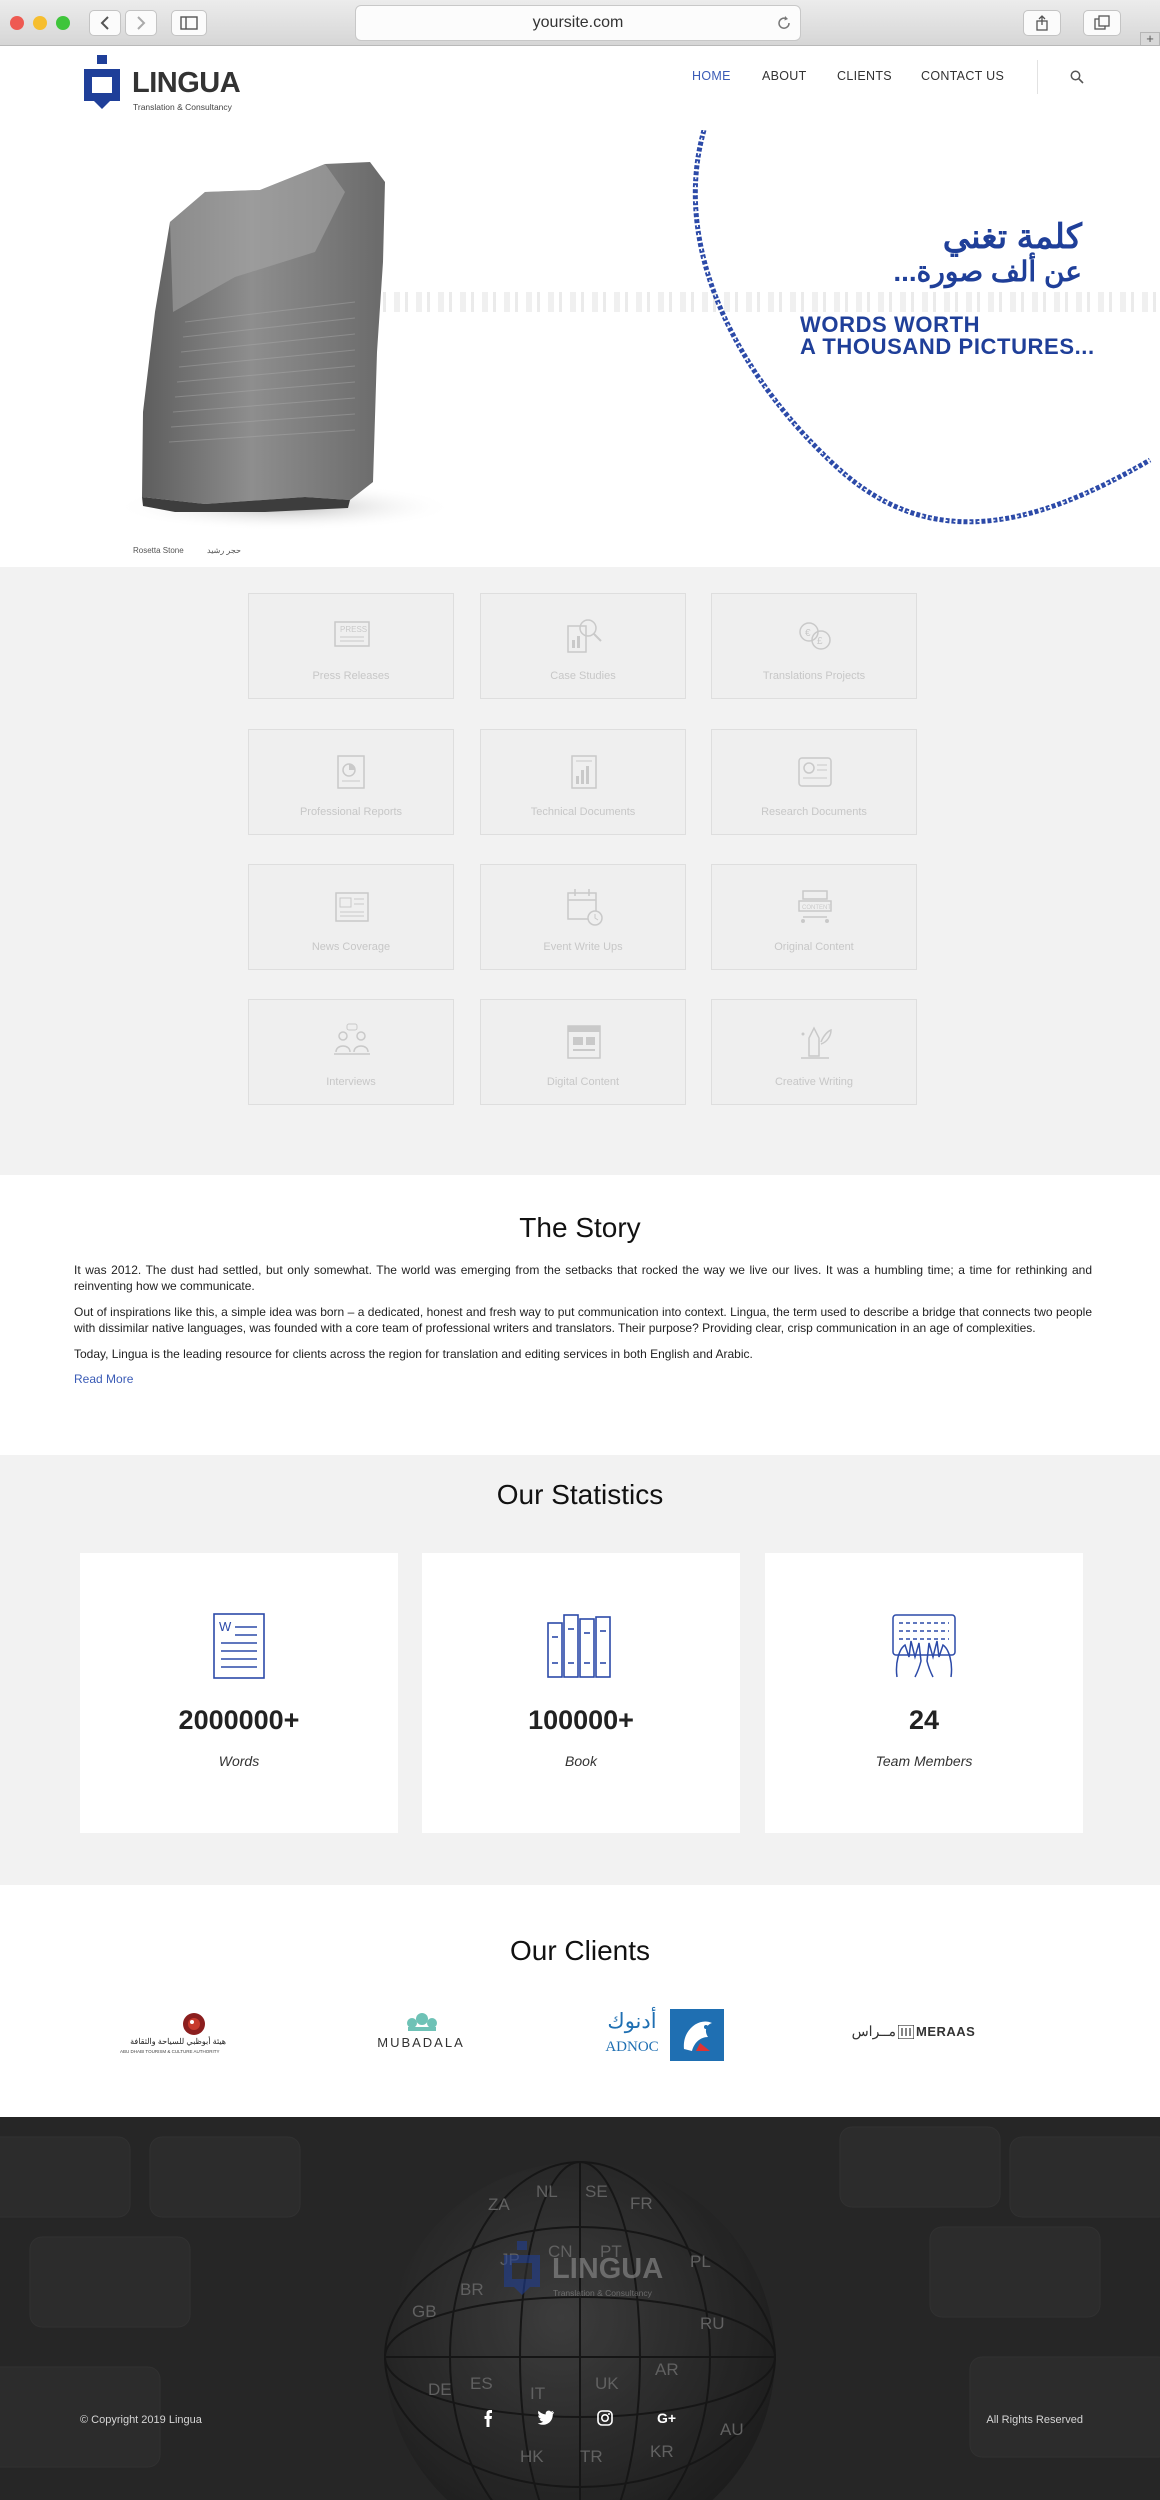 The height and width of the screenshot is (2500, 1160). What do you see at coordinates (585, 907) in the screenshot?
I see `calendar-icon` at bounding box center [585, 907].